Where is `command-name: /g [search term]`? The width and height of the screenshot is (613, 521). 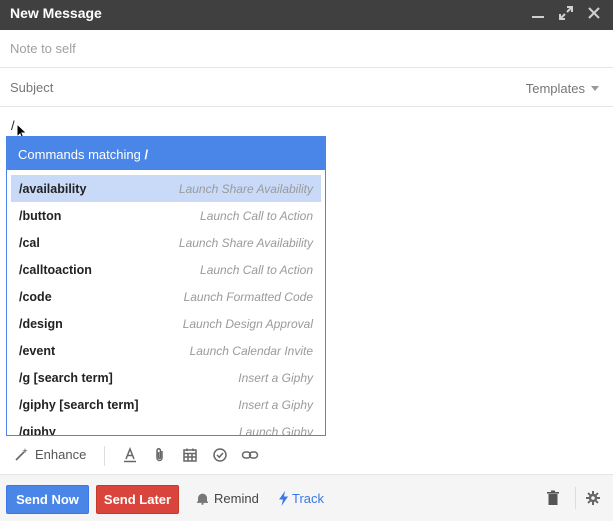 command-name: /g [search term] is located at coordinates (66, 377).